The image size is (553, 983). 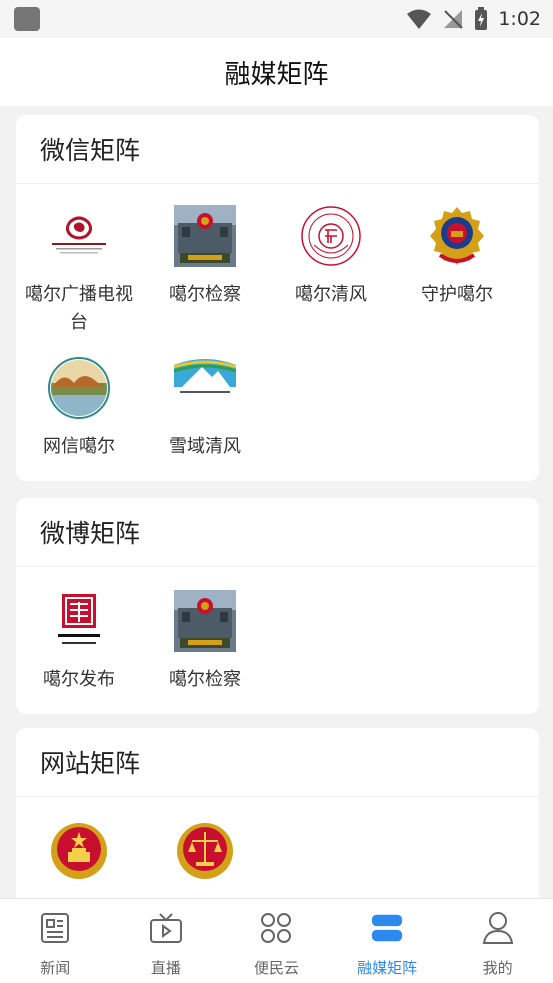 I want to click on matrix-item-gaer-qingfeng: 噶尔清风, so click(x=331, y=257).